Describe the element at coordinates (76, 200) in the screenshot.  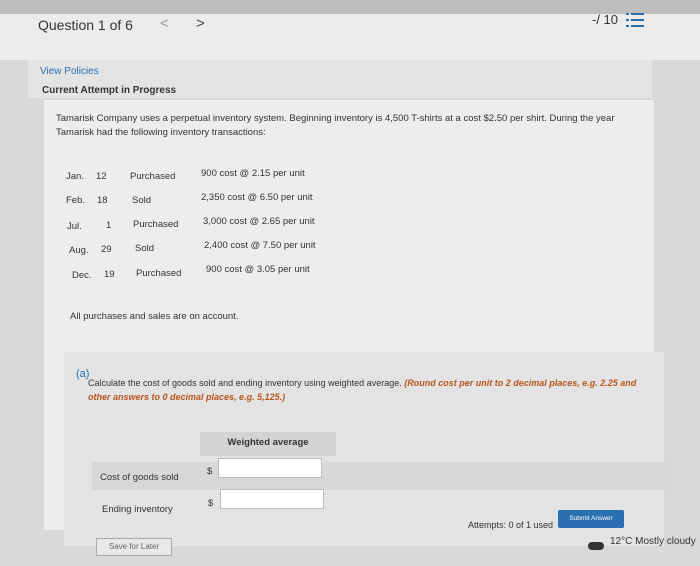
I see `txn-month: Feb.` at that location.